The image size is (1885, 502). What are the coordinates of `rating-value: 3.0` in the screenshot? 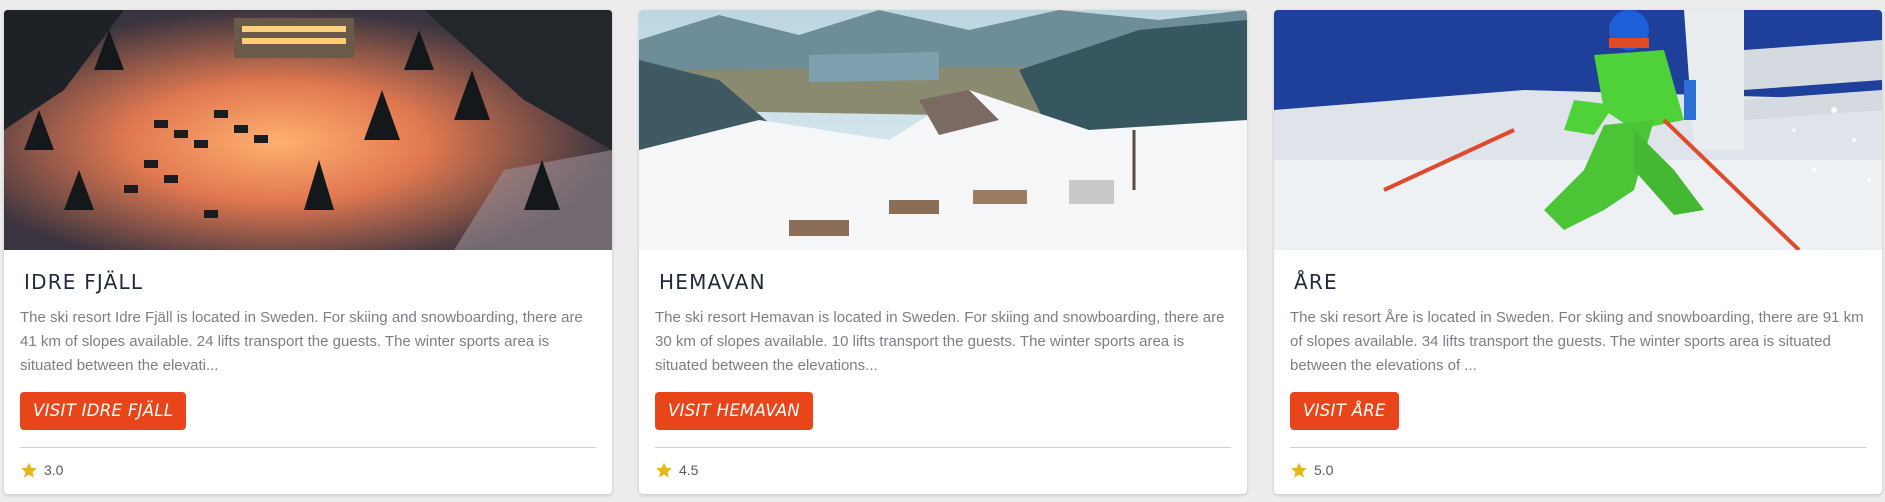 It's located at (54, 470).